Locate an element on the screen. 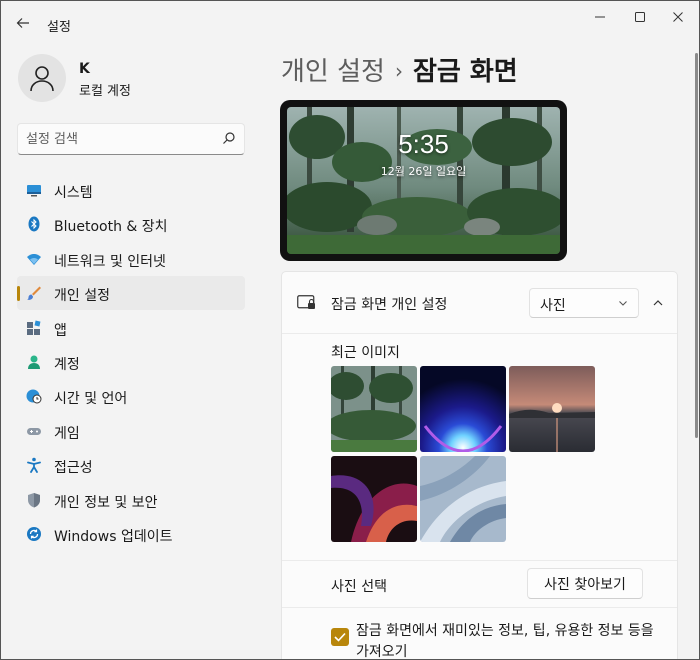  close-button is located at coordinates (677, 17).